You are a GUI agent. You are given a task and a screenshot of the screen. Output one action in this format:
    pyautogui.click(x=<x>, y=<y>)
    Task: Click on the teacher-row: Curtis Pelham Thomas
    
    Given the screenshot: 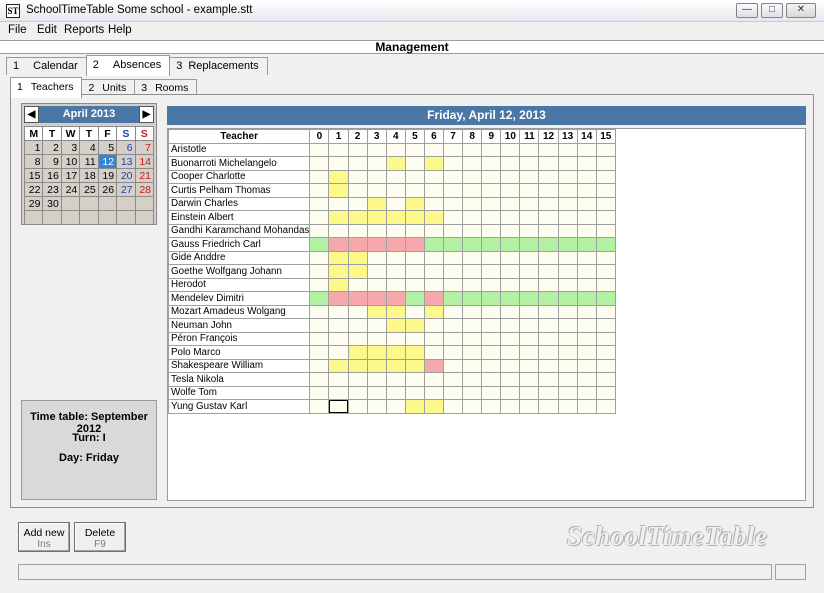 What is the action you would take?
    pyautogui.click(x=391, y=190)
    